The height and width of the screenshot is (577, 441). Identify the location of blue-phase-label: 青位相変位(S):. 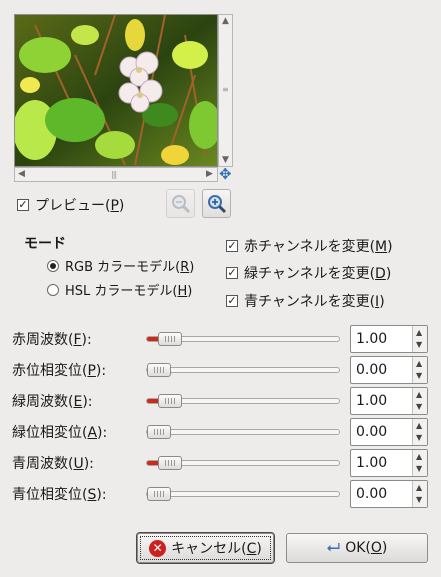
(59, 495).